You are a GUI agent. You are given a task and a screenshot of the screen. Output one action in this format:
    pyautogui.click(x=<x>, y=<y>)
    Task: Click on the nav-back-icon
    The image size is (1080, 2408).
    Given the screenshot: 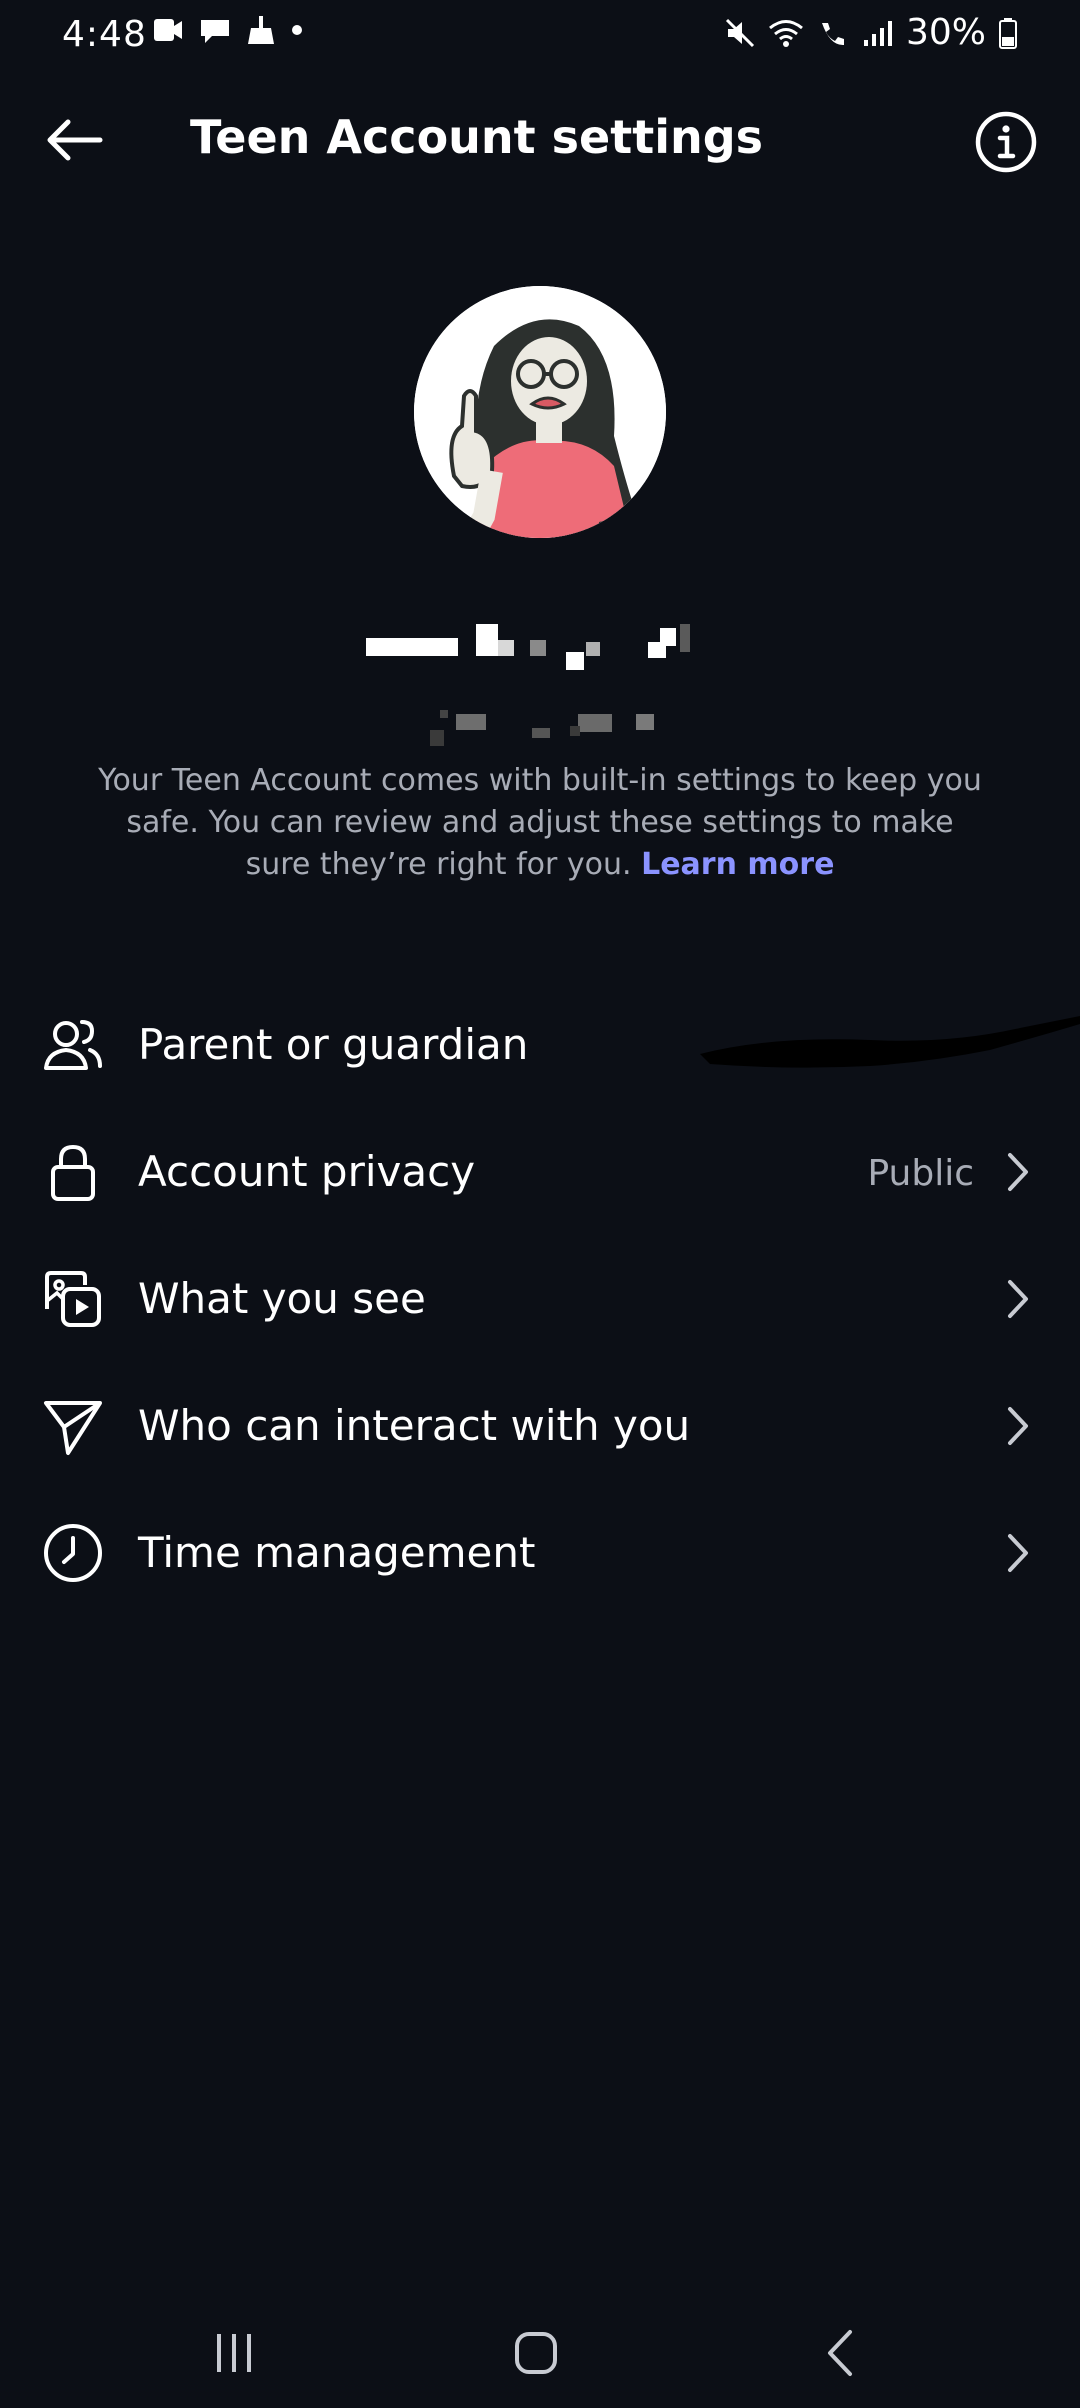 What is the action you would take?
    pyautogui.click(x=840, y=2353)
    